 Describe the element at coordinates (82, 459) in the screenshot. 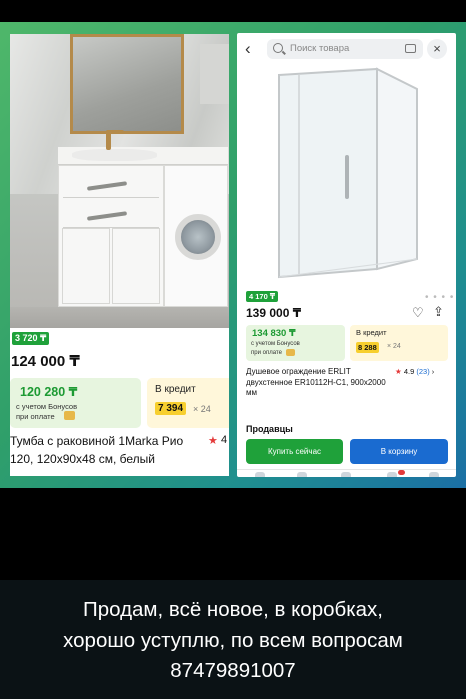

I see `product-name: 120, 120х90х48 см, белый` at that location.